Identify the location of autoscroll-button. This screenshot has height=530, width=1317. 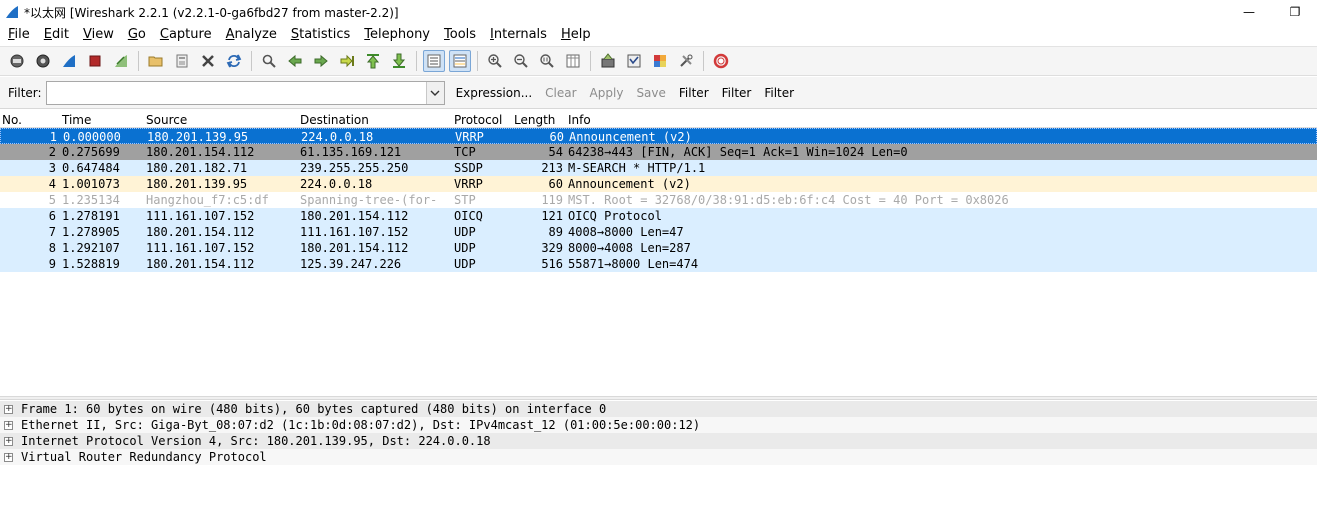
(434, 61).